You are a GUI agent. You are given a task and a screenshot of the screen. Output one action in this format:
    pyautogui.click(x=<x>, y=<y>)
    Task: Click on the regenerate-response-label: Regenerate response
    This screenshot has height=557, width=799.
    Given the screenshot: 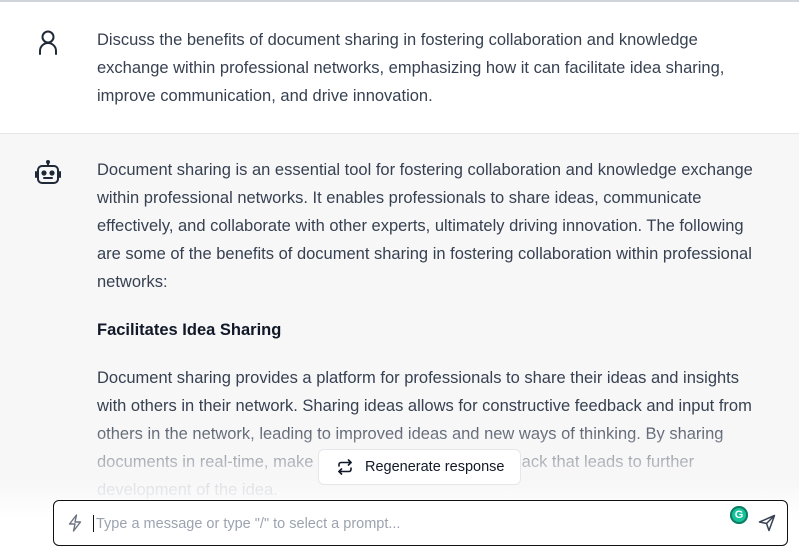 What is the action you would take?
    pyautogui.click(x=435, y=467)
    